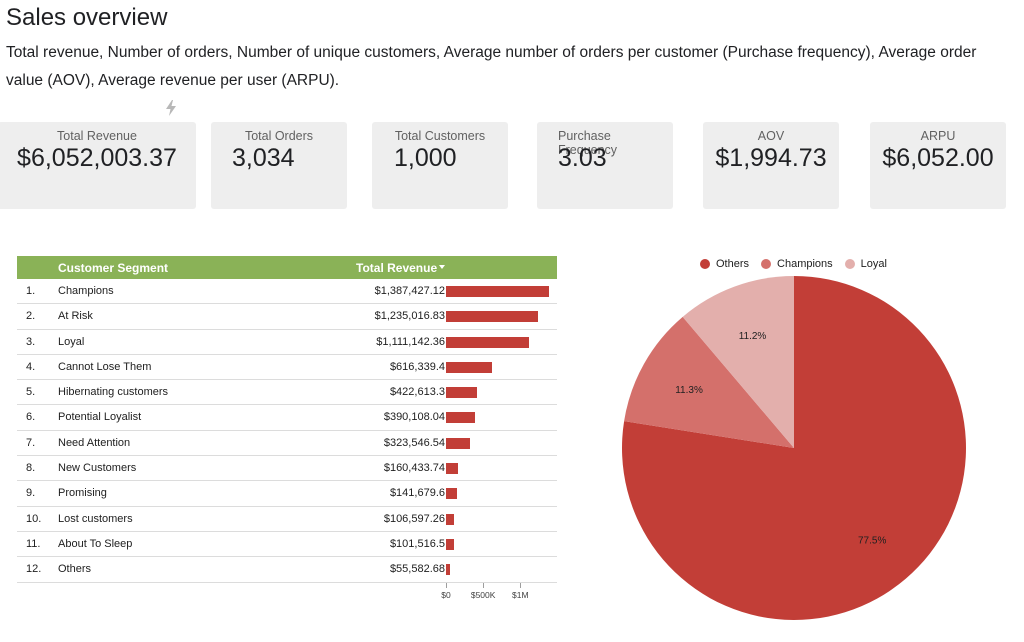 Image resolution: width=1024 pixels, height=642 pixels. What do you see at coordinates (34, 569) in the screenshot?
I see `row-index: 12.` at bounding box center [34, 569].